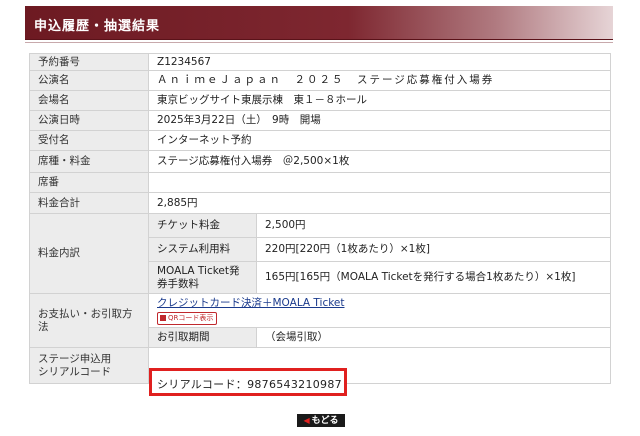 This screenshot has height=436, width=640. I want to click on performance-datetime: 2025年3月22日（土） 9時 開場, so click(379, 120).